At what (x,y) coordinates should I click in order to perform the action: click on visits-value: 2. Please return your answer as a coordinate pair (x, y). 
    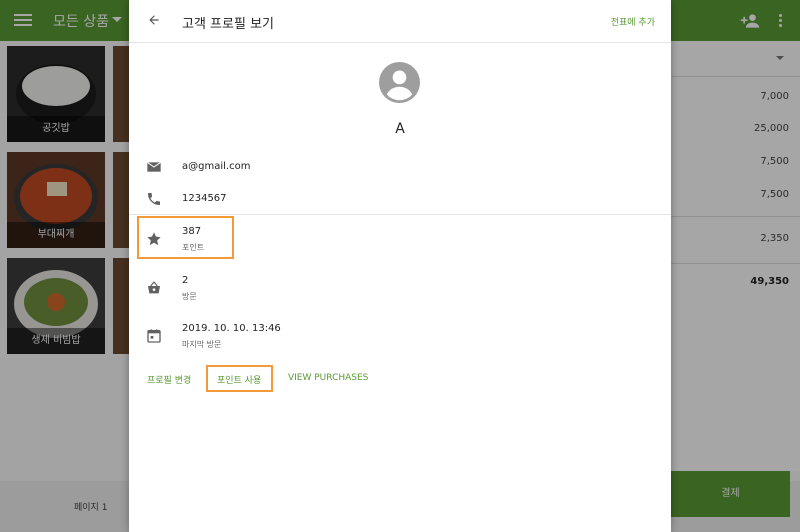
    Looking at the image, I should click on (185, 280).